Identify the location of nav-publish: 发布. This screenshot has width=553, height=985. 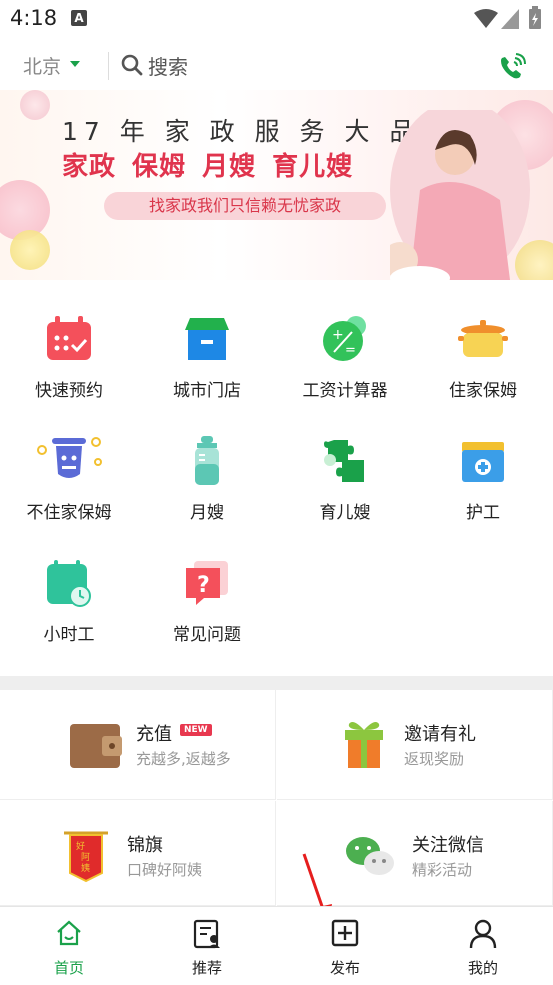
(345, 946).